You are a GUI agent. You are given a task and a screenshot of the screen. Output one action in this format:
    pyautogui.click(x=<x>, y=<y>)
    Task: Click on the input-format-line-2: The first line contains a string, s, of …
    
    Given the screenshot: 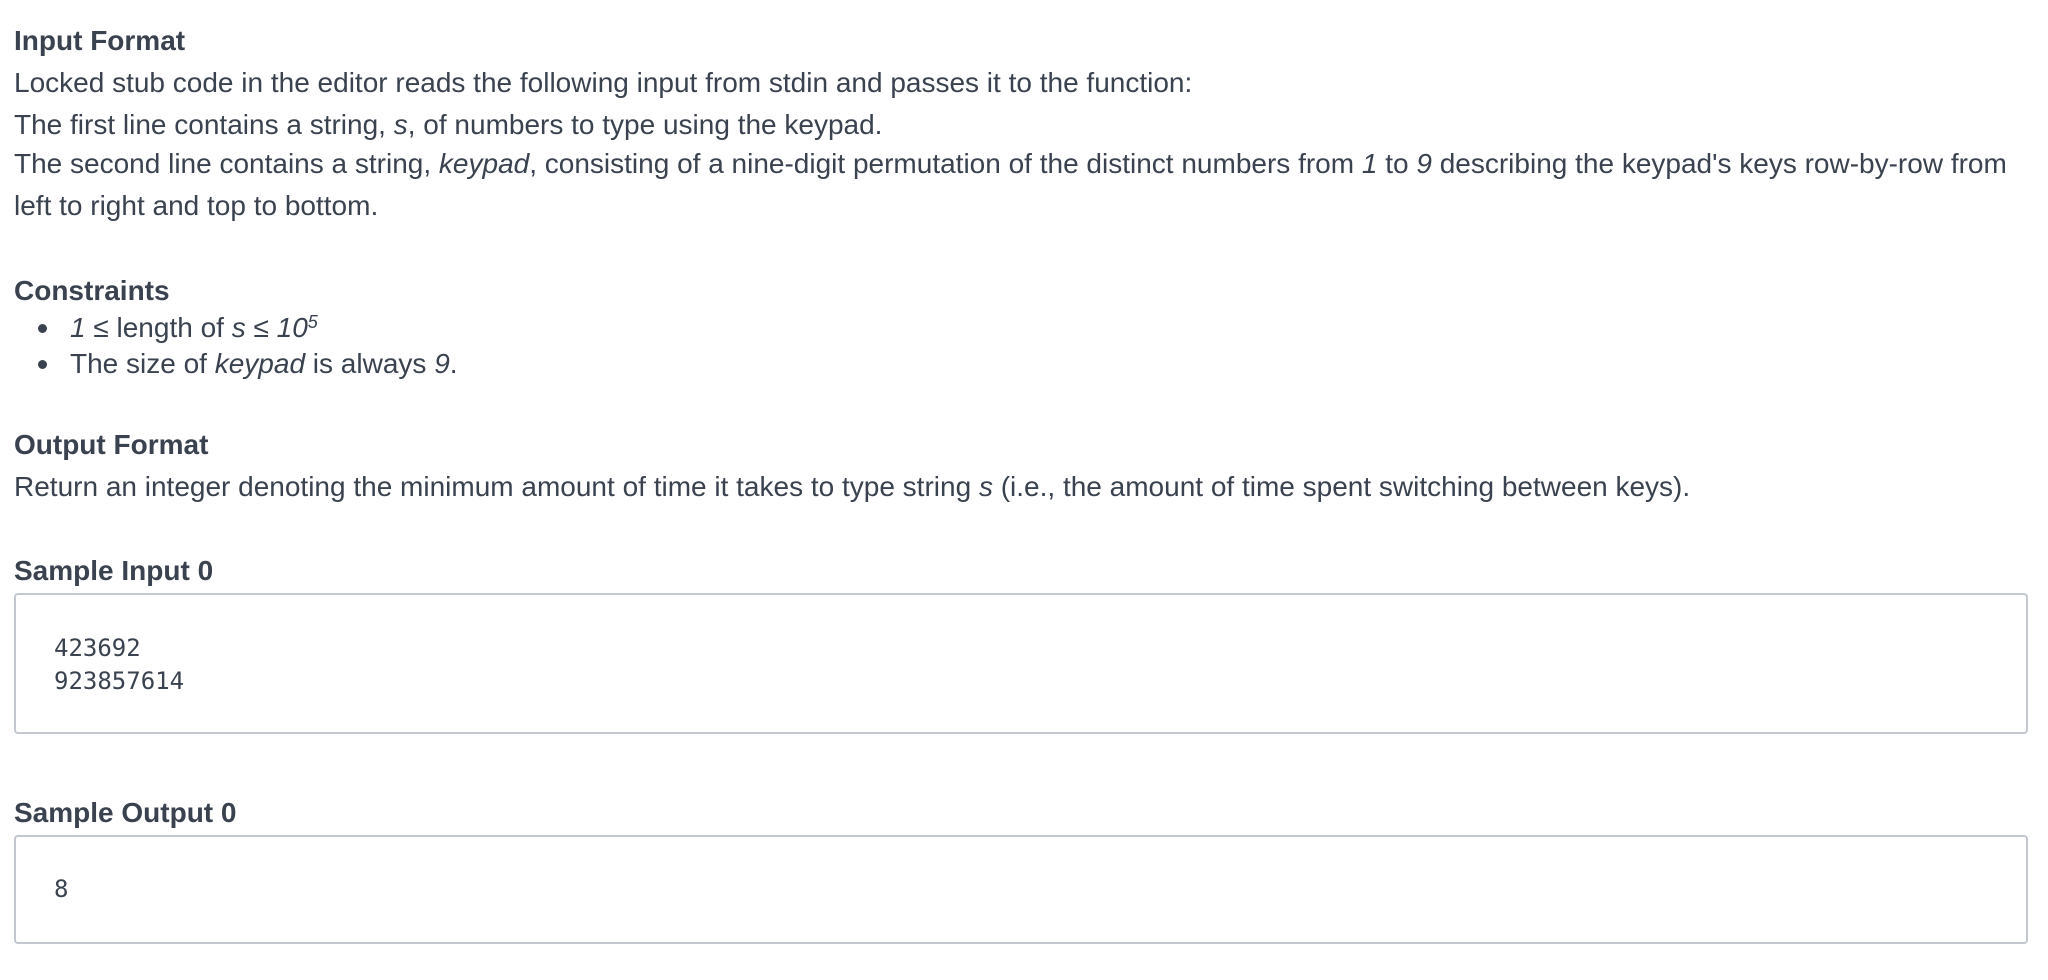 What is the action you would take?
    pyautogui.click(x=448, y=124)
    